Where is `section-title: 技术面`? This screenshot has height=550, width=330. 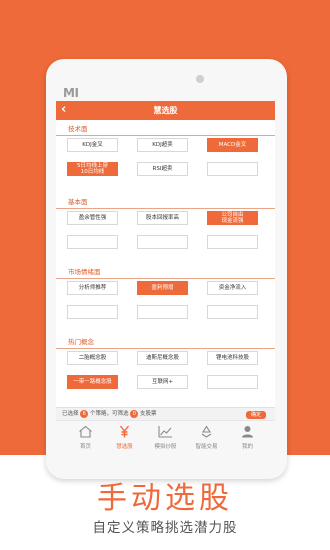 section-title: 技术面 is located at coordinates (78, 129).